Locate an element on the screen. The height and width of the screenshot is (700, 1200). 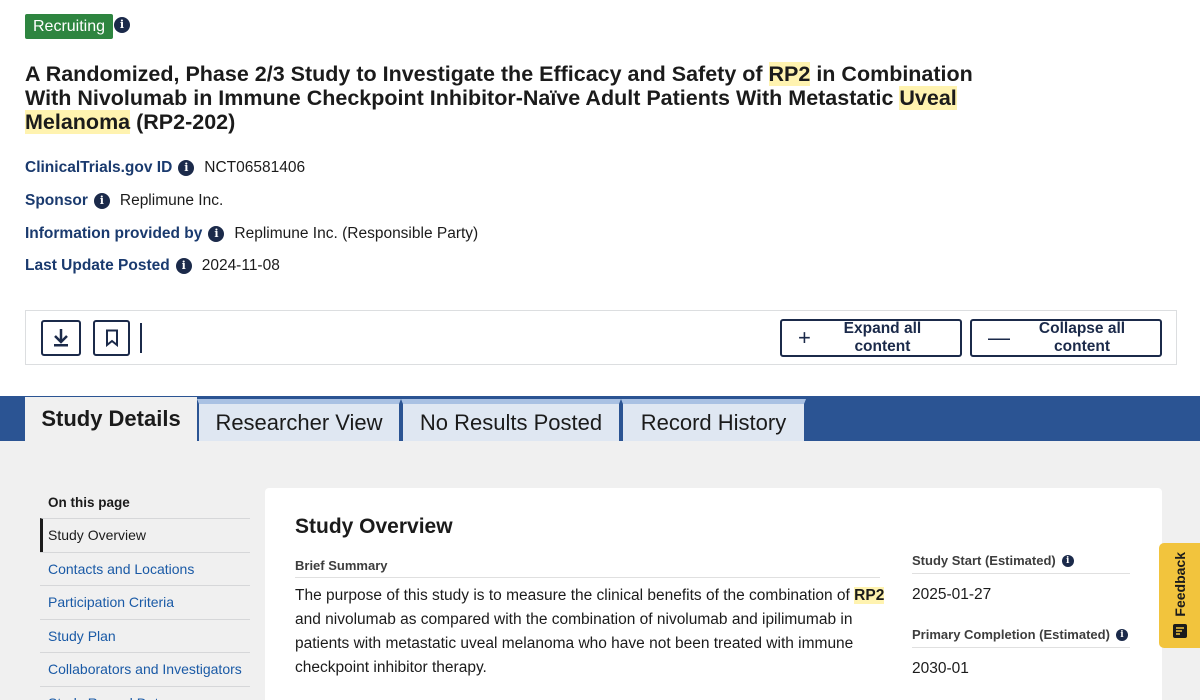
primary-completion-label: Primary Completion (Estimated) i is located at coordinates (1021, 637).